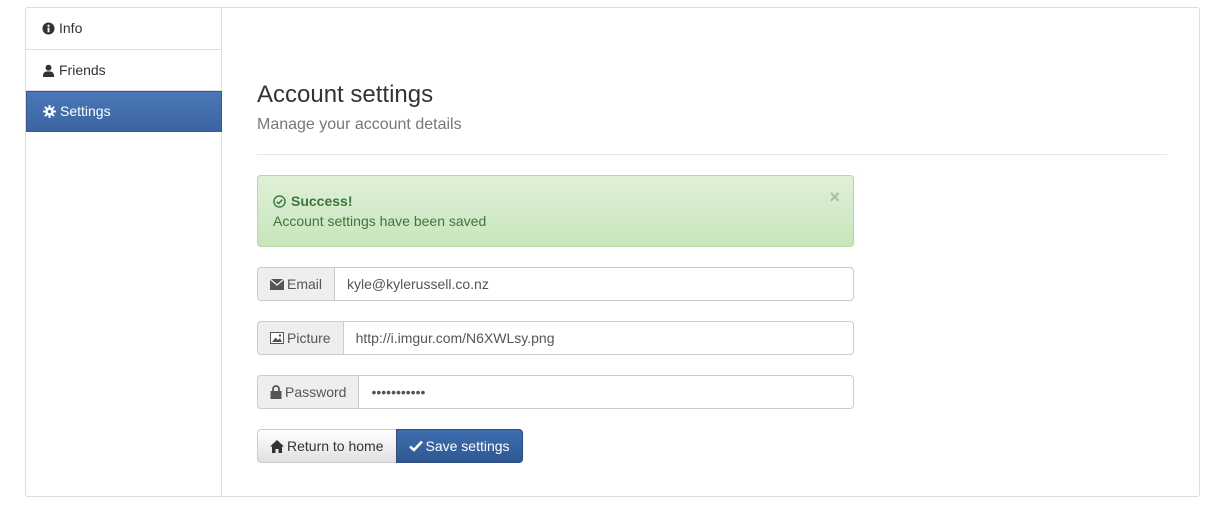 This screenshot has height=520, width=1223. I want to click on password-addon: Password, so click(308, 392).